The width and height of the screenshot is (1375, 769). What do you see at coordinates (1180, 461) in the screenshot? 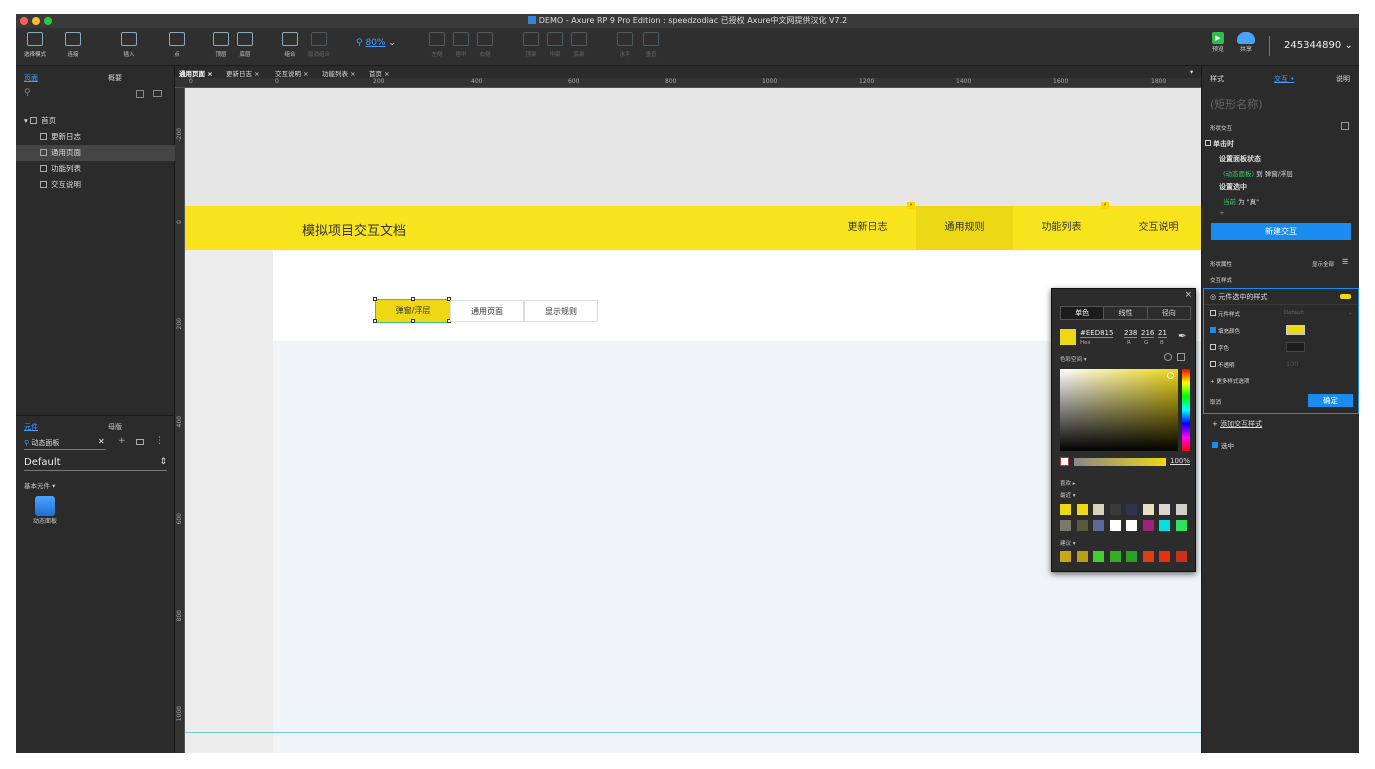
I see `opacity-value: 100%` at bounding box center [1180, 461].